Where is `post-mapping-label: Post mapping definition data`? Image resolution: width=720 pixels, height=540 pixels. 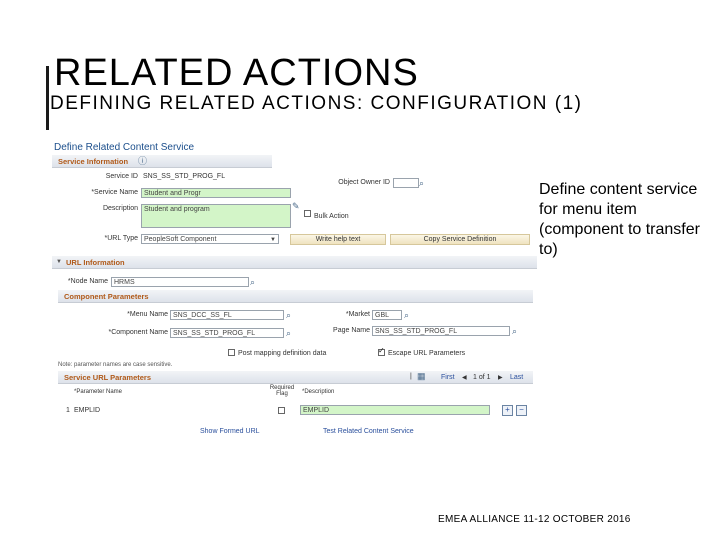 post-mapping-label: Post mapping definition data is located at coordinates (282, 353).